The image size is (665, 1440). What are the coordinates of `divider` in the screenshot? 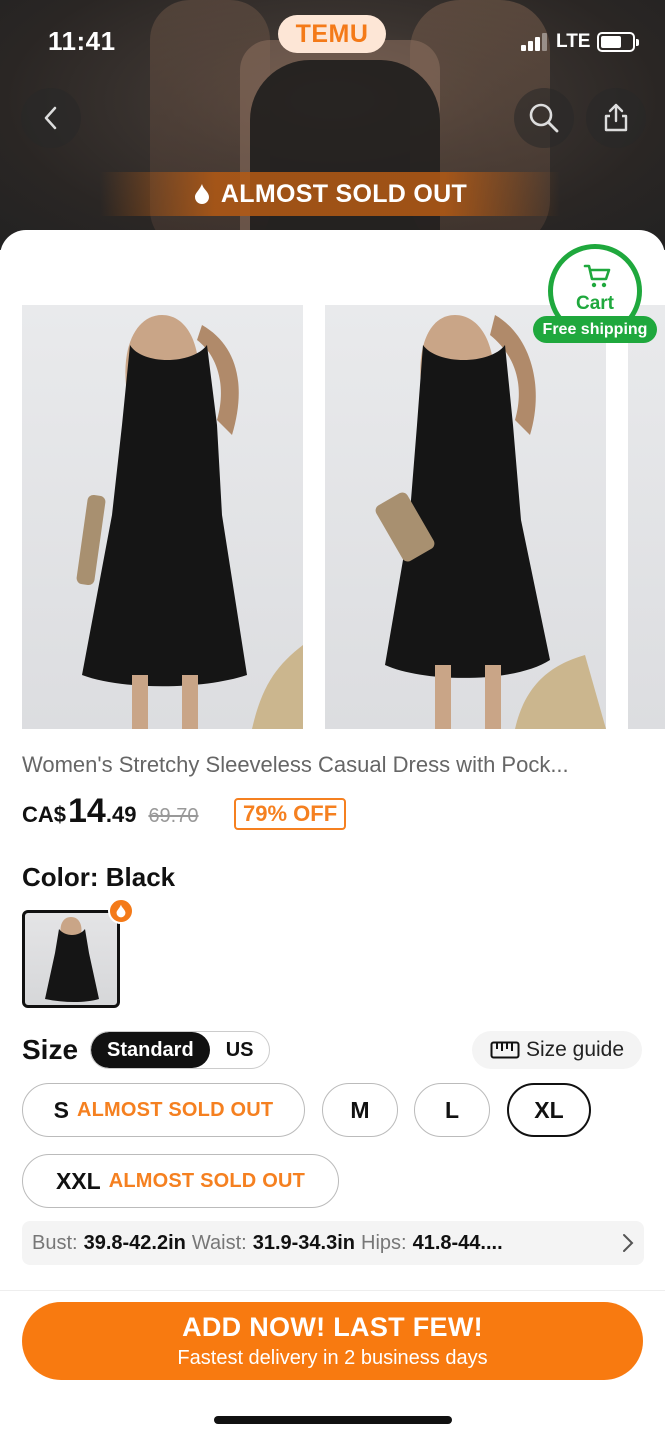 It's located at (332, 1290).